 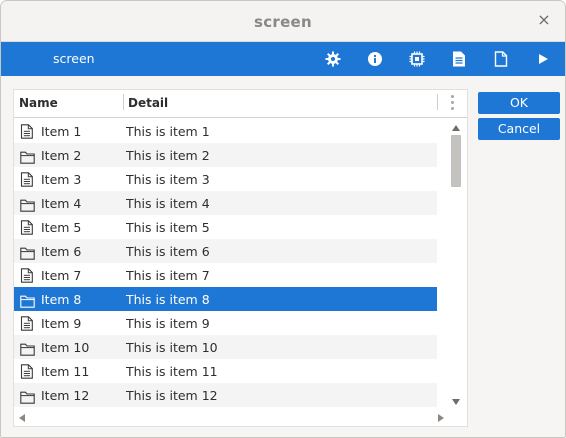 I want to click on item-detail: This is item 5, so click(x=168, y=227).